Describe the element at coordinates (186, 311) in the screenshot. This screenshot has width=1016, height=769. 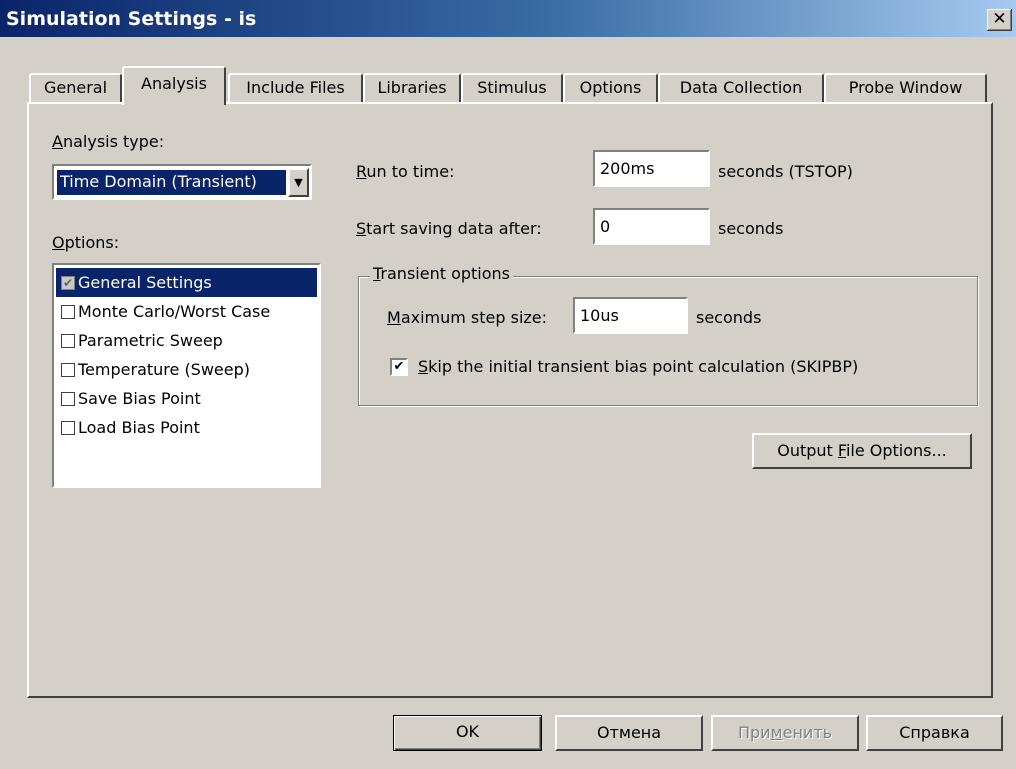
I see `list-item-monte-carlo: Monte Carlo/Worst Case` at that location.